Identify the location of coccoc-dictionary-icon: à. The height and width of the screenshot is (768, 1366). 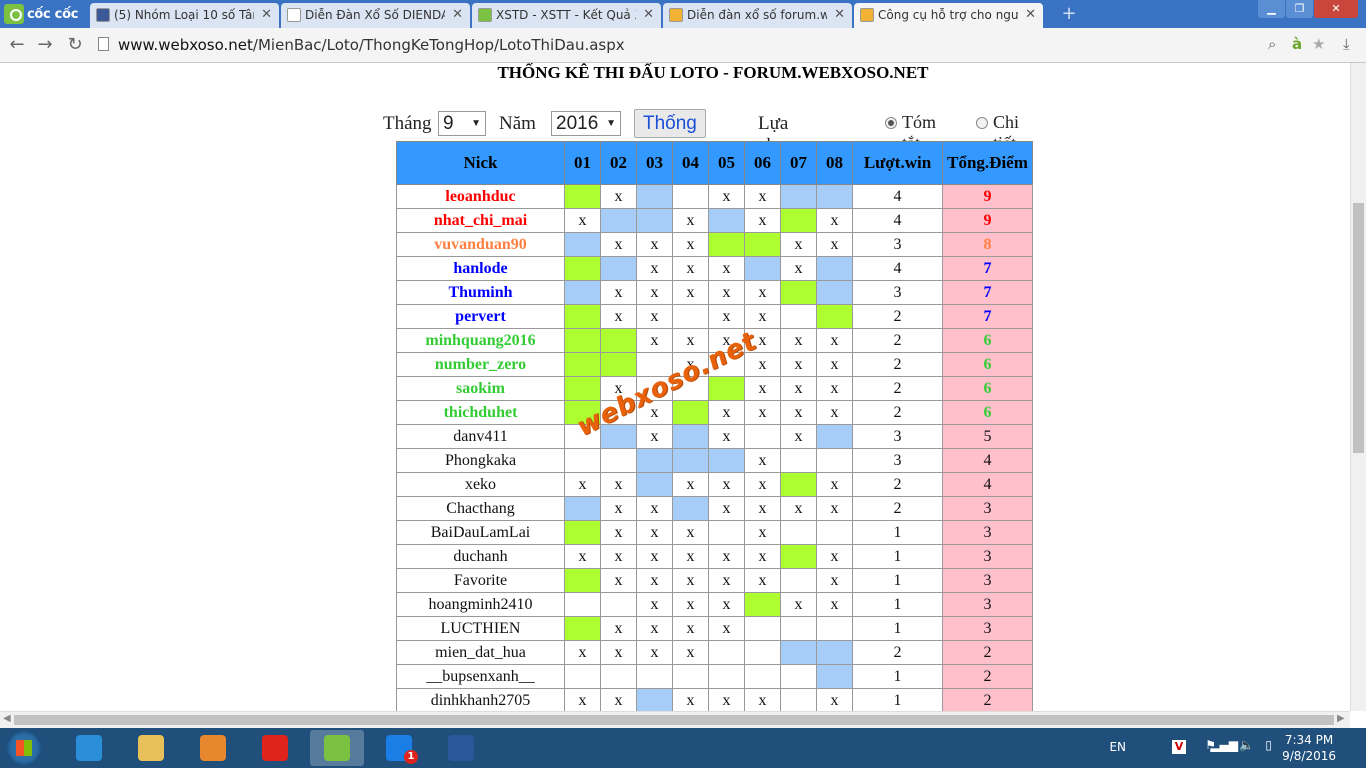
(1297, 44).